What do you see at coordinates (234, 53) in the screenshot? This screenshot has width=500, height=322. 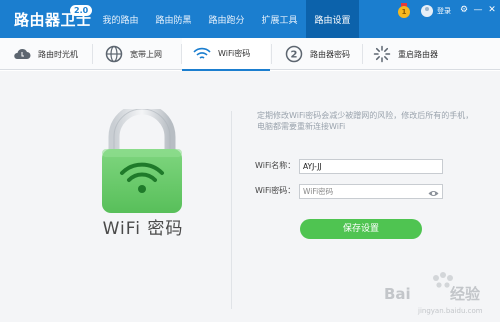 I see `tab-label: WiFi密码` at bounding box center [234, 53].